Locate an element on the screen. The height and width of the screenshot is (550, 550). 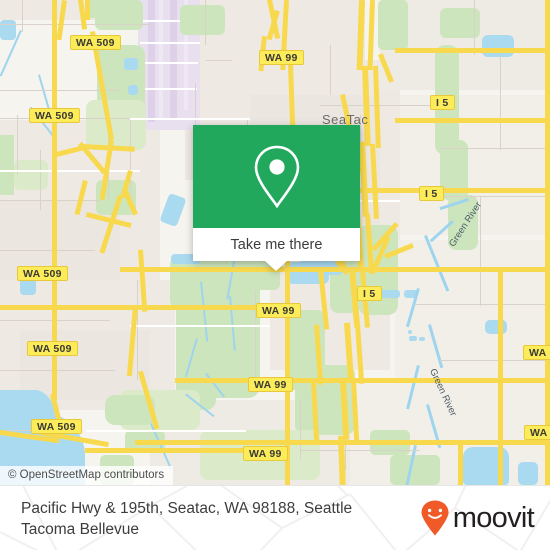
popup-image-panel is located at coordinates (276, 176).